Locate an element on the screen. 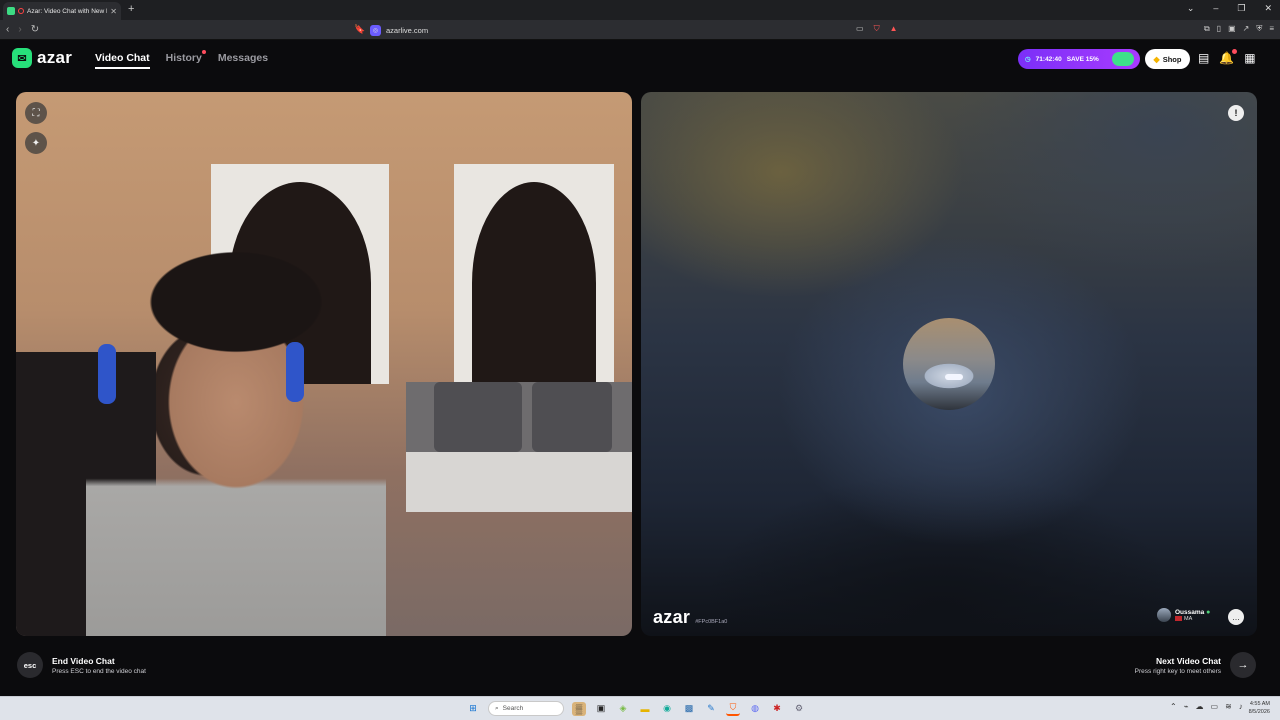 The height and width of the screenshot is (720, 1280). display-icon: ▭ is located at coordinates (1215, 706).